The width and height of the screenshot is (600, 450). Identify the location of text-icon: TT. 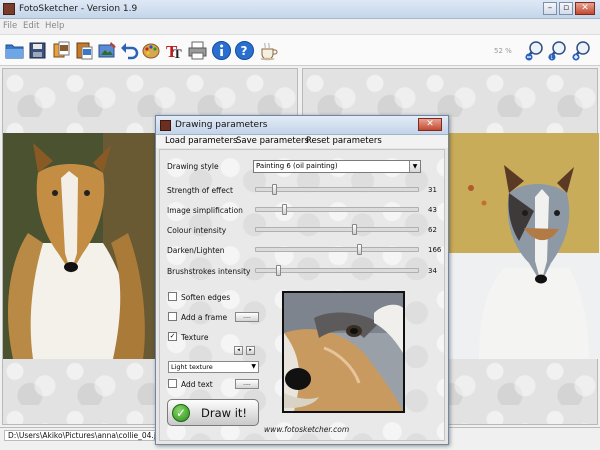
(174, 50).